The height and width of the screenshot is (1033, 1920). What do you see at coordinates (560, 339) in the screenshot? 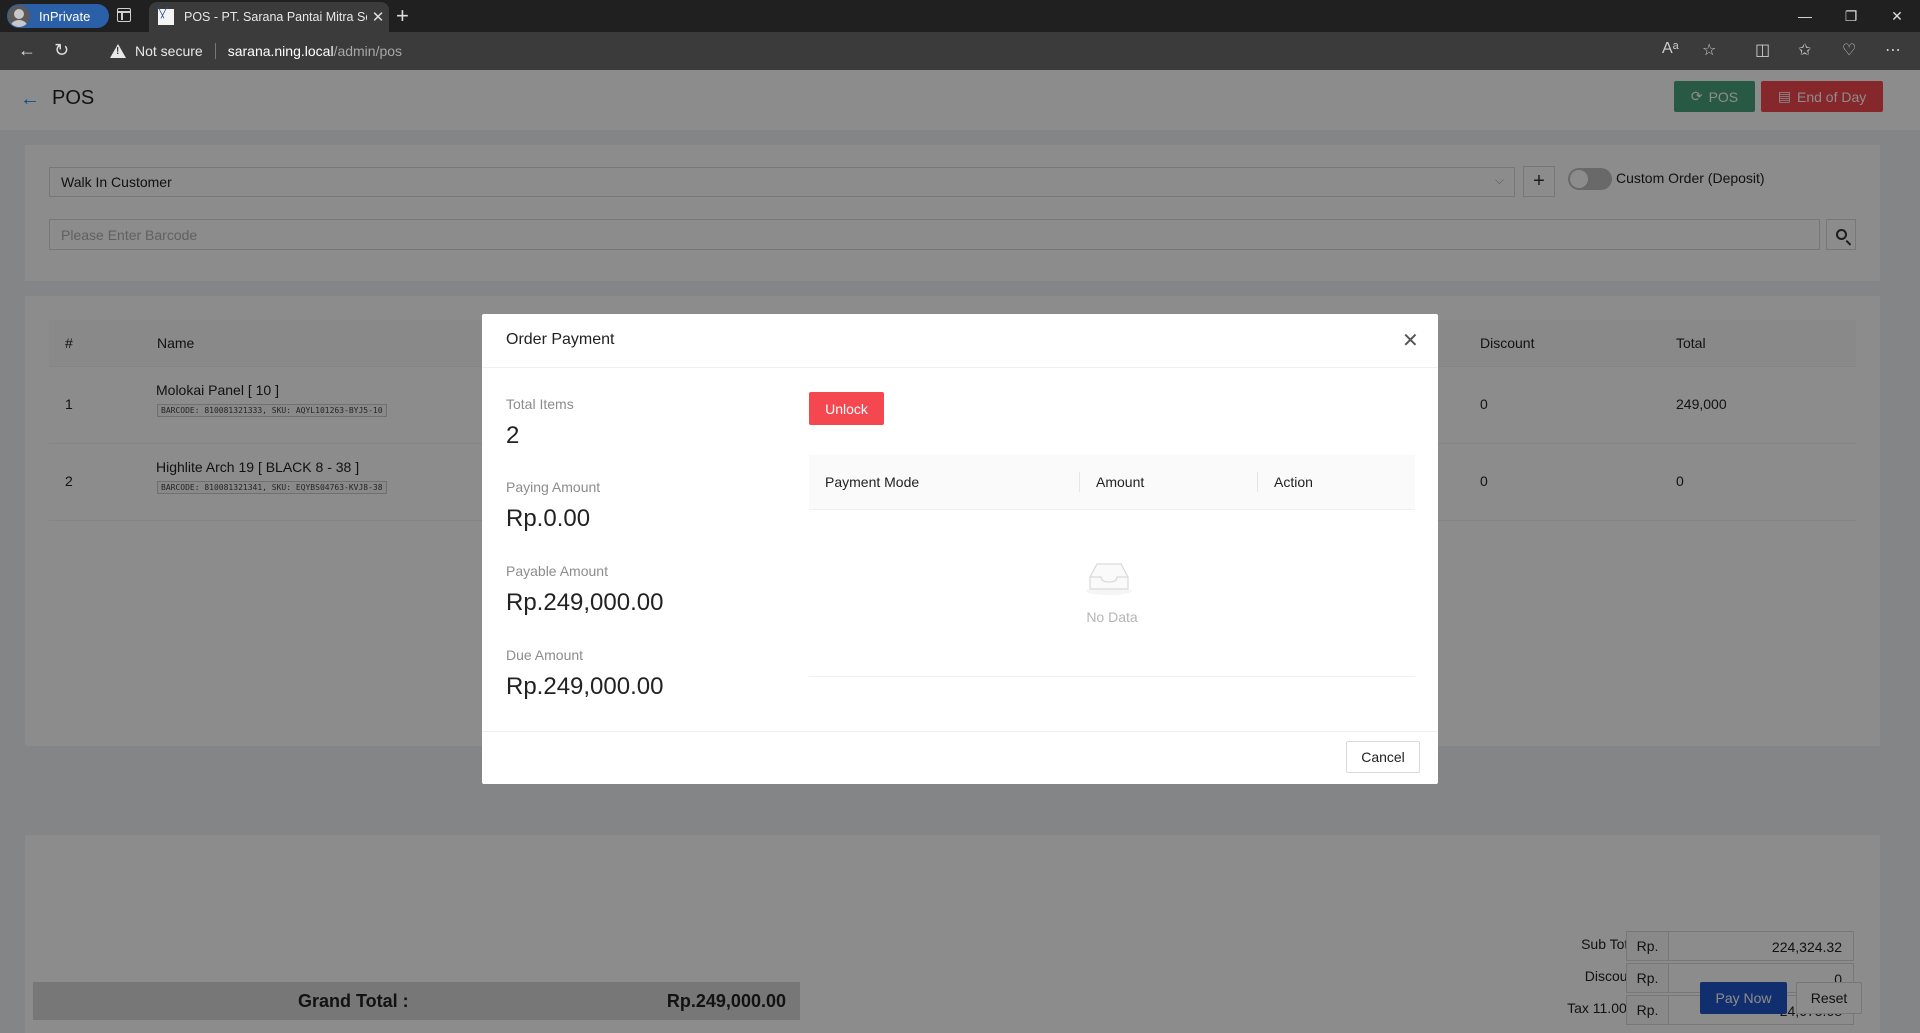
I see `modal-title: Order Payment` at bounding box center [560, 339].